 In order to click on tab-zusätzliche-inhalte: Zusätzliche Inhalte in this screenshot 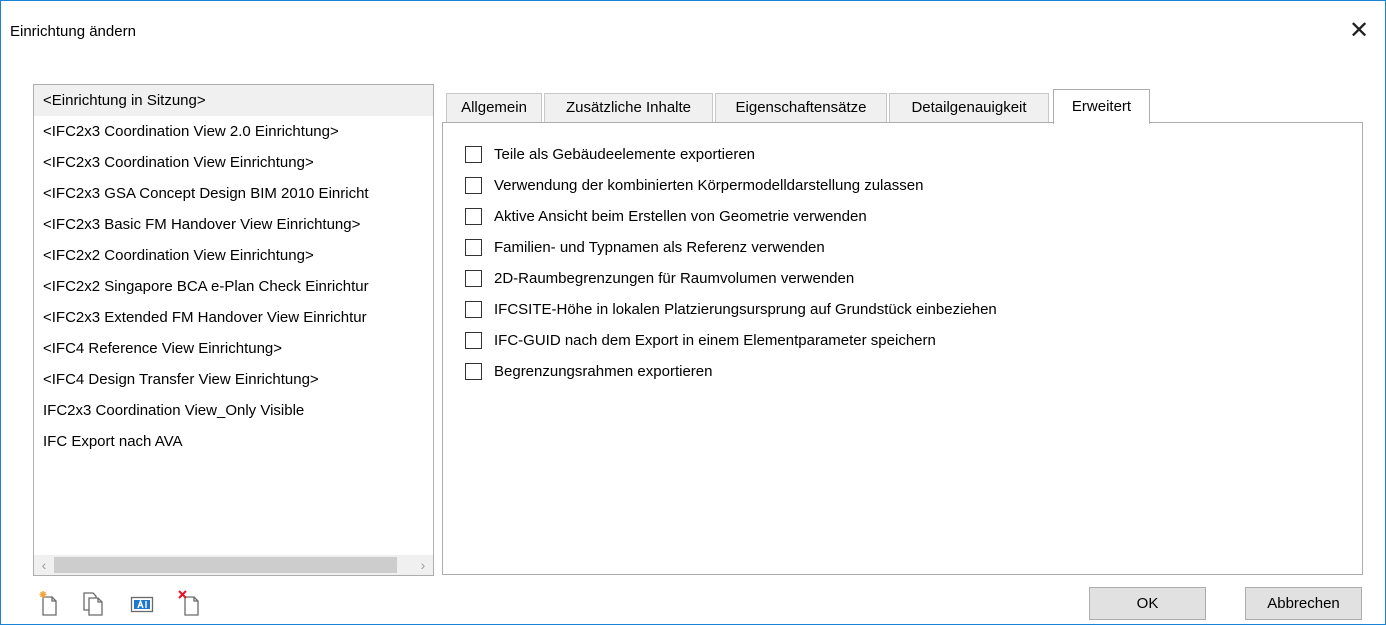, I will do `click(628, 108)`.